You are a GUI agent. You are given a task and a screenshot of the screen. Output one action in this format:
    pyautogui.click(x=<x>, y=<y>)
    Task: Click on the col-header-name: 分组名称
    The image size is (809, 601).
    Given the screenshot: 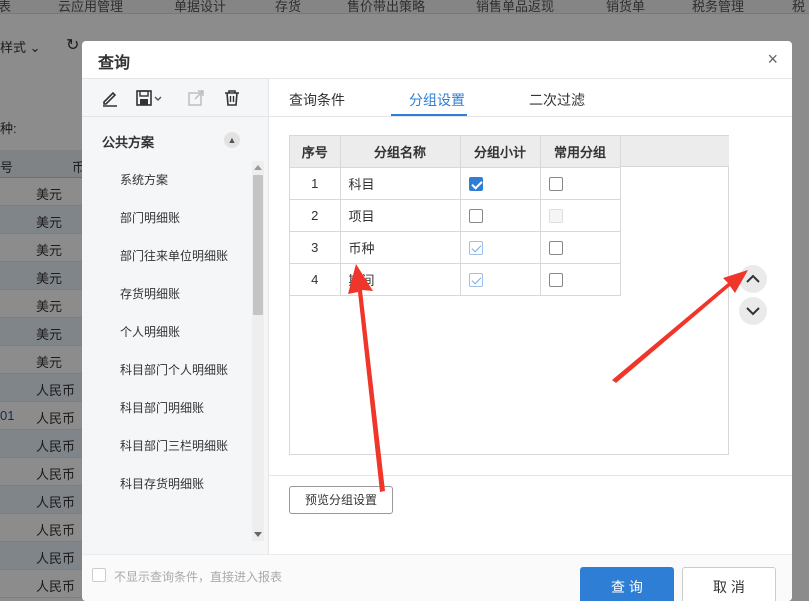 What is the action you would take?
    pyautogui.click(x=400, y=152)
    